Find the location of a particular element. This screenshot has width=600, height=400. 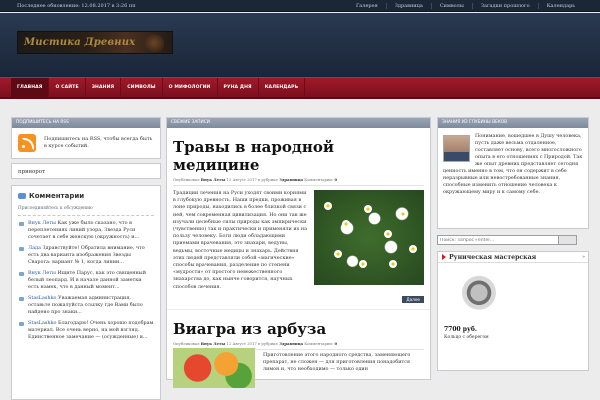

search-form is located at coordinates (513, 240).